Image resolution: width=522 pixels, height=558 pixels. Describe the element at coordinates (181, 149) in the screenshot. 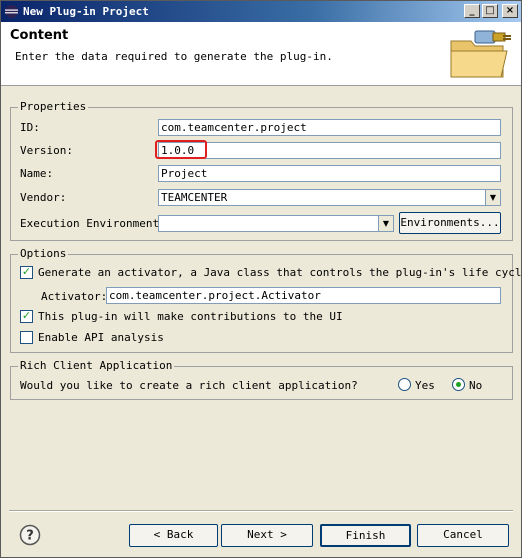

I see `version-highlight-box` at that location.